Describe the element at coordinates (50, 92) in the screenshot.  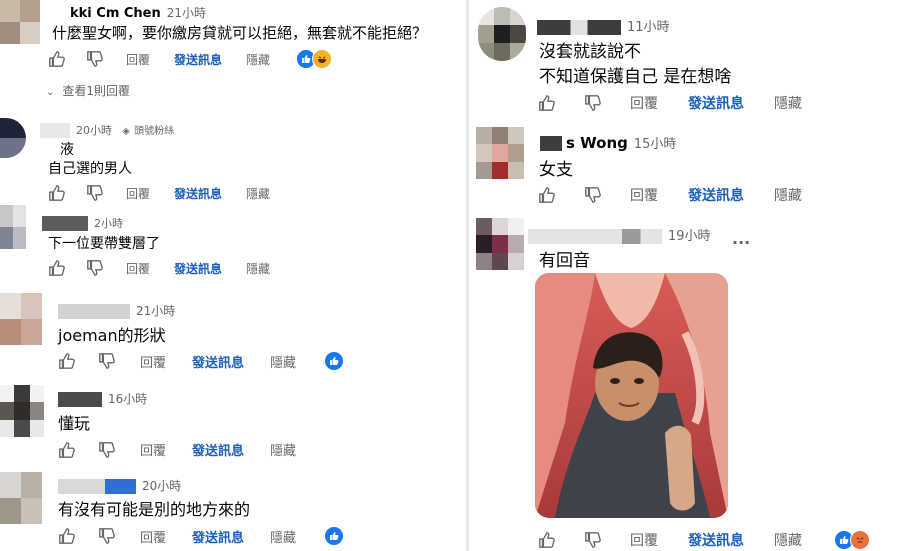
I see `chevron-down-icon: ⌄` at that location.